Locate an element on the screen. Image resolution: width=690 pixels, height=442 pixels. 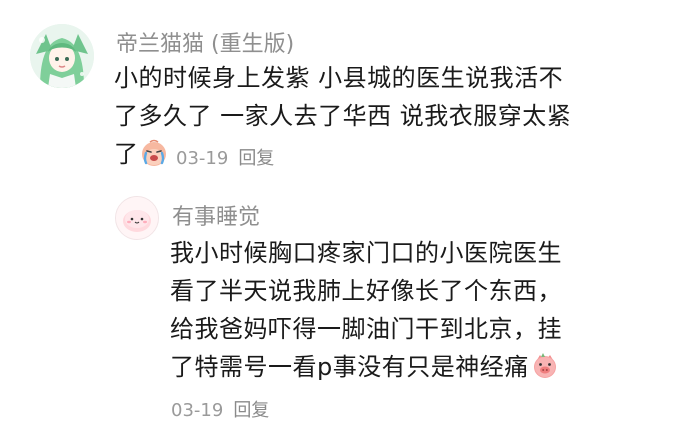
comment-text-line: 看了半天说我肺上好像长了个东西， is located at coordinates (366, 291).